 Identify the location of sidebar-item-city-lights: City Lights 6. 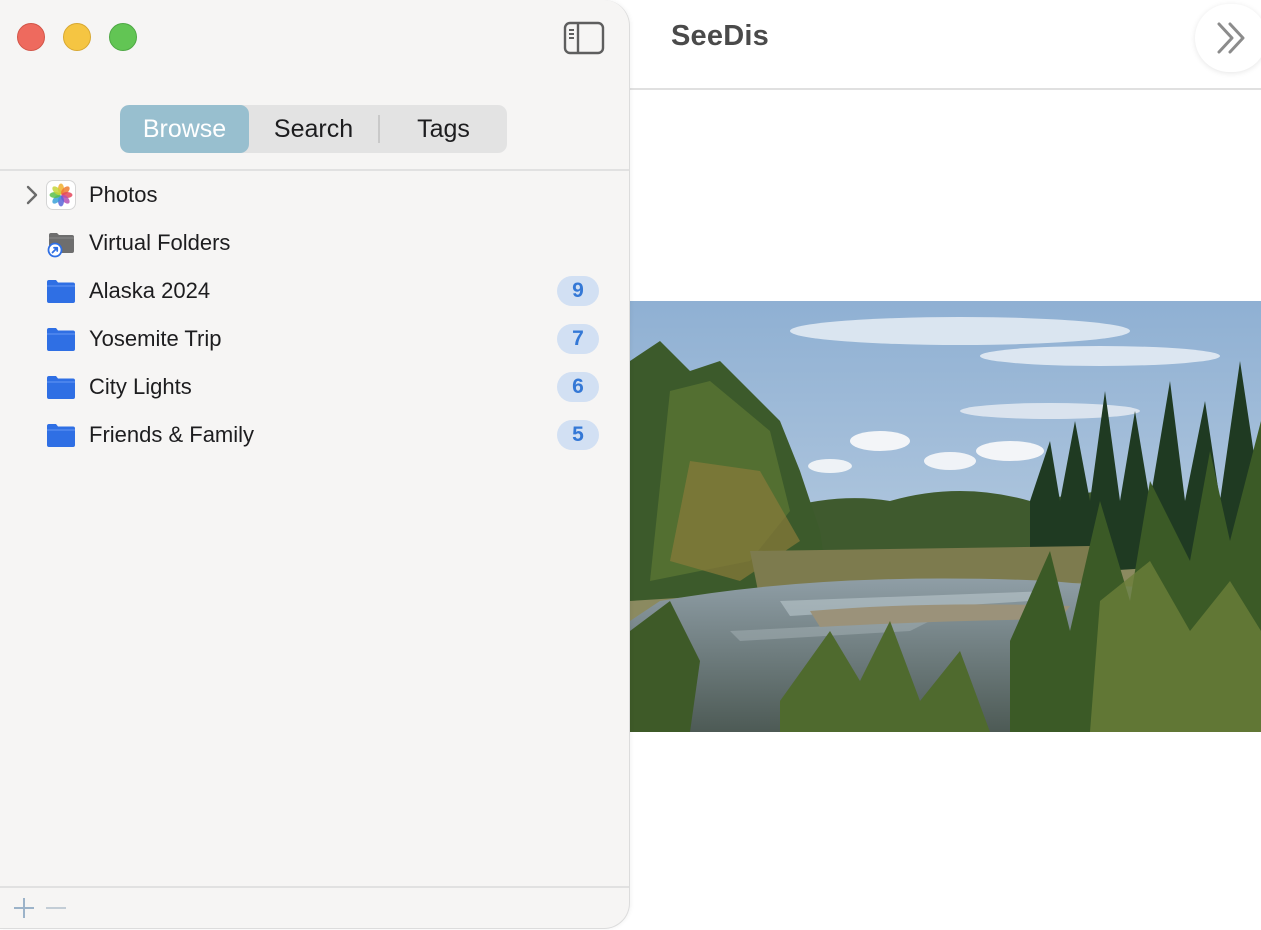
(314, 387).